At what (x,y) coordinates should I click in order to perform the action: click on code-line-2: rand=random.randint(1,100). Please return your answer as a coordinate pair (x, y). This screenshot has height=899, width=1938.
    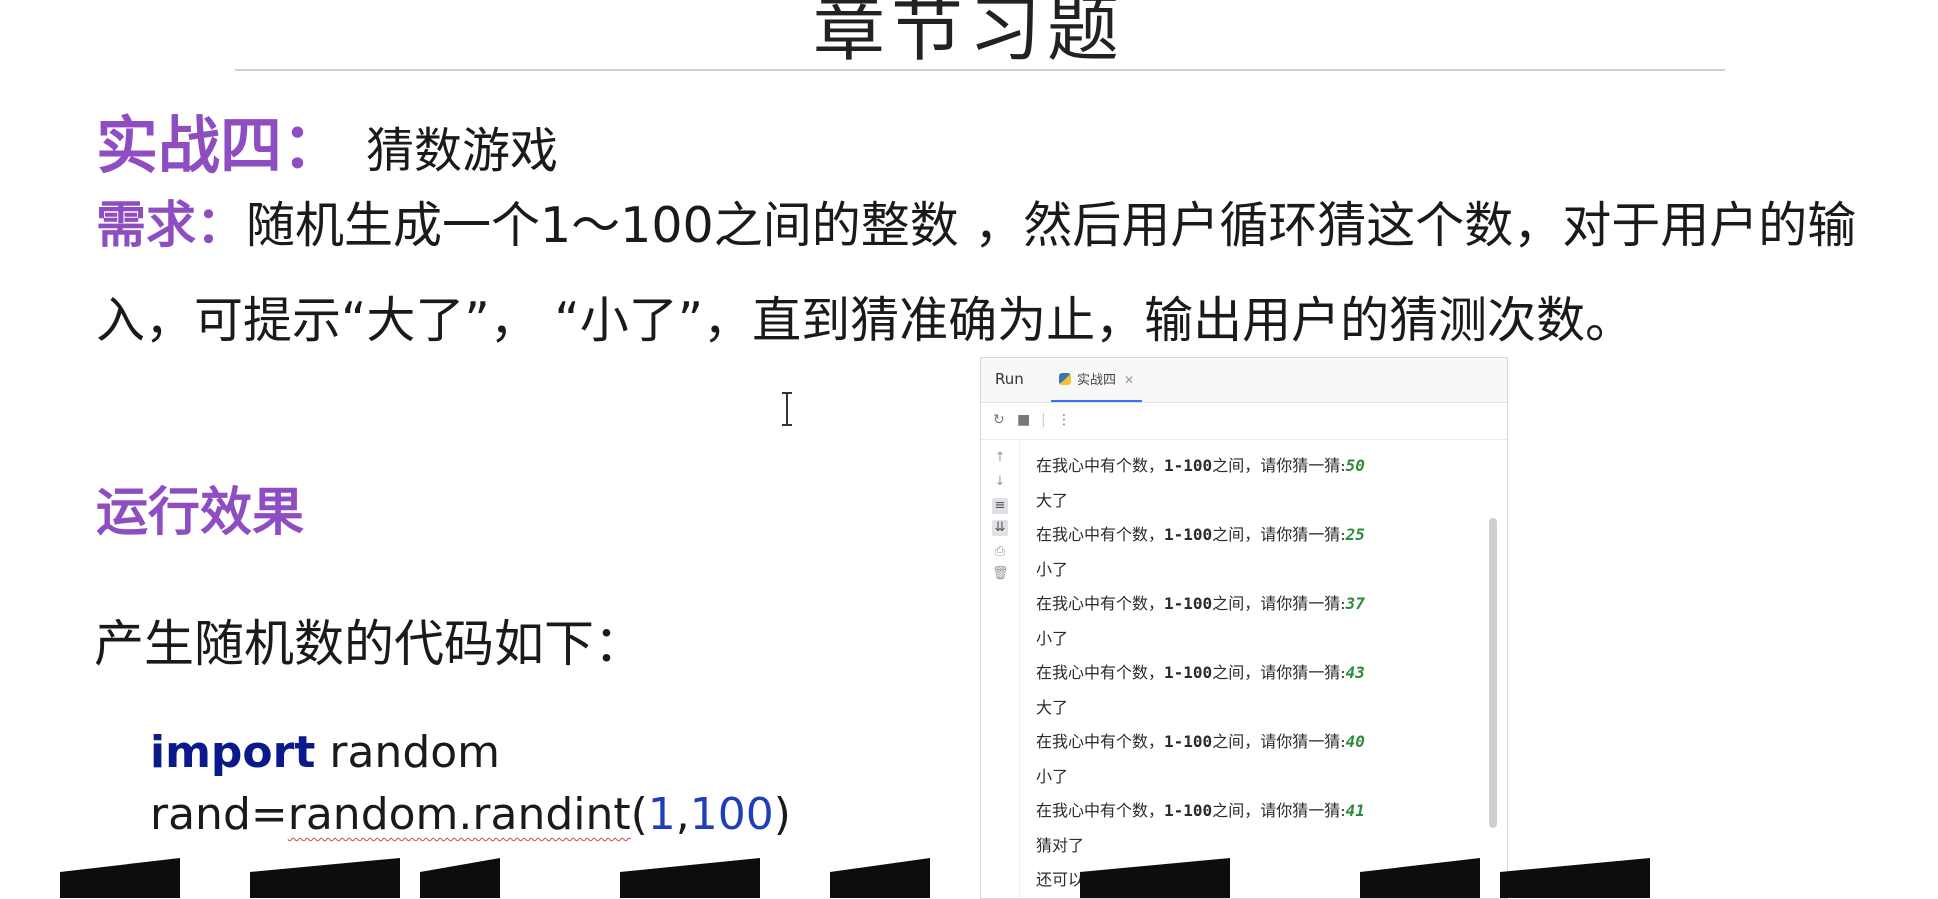
    Looking at the image, I should click on (470, 815).